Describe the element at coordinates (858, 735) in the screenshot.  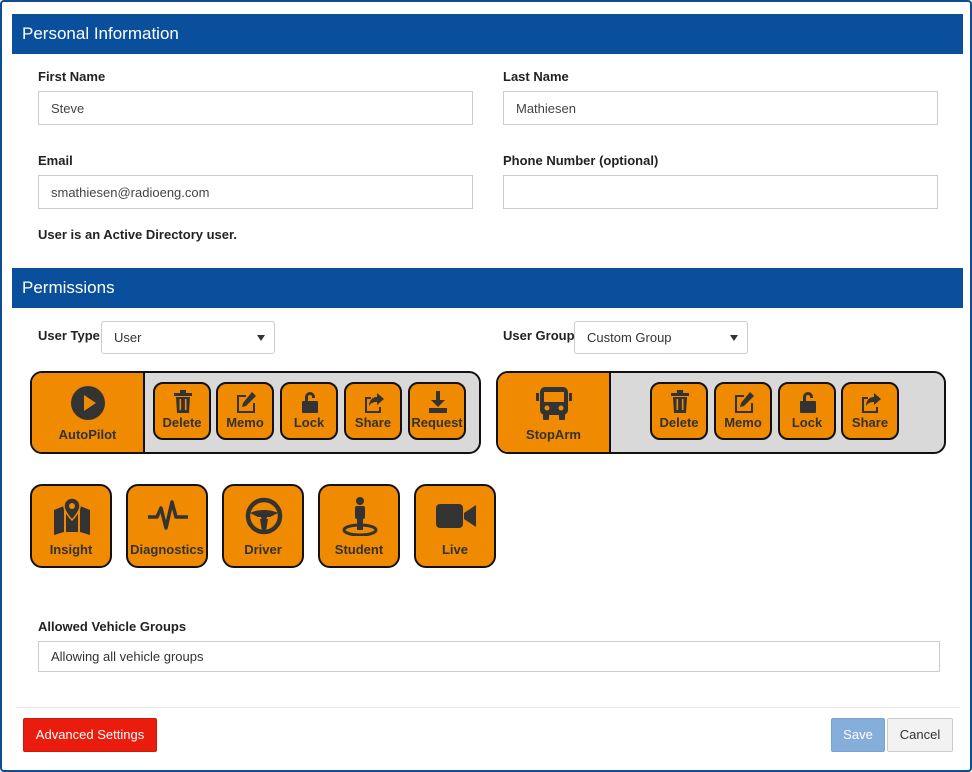
I see `save-button: Save` at that location.